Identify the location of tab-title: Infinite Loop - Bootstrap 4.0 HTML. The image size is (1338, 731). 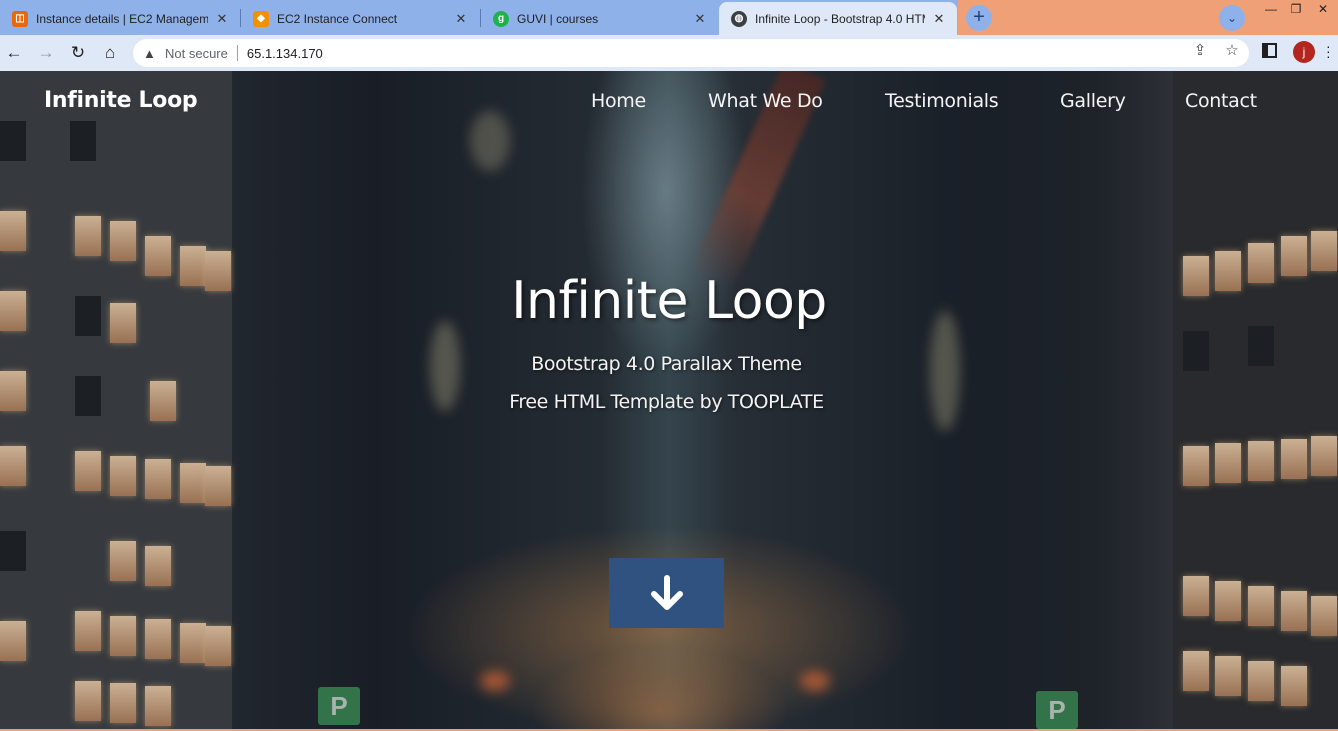
(840, 18).